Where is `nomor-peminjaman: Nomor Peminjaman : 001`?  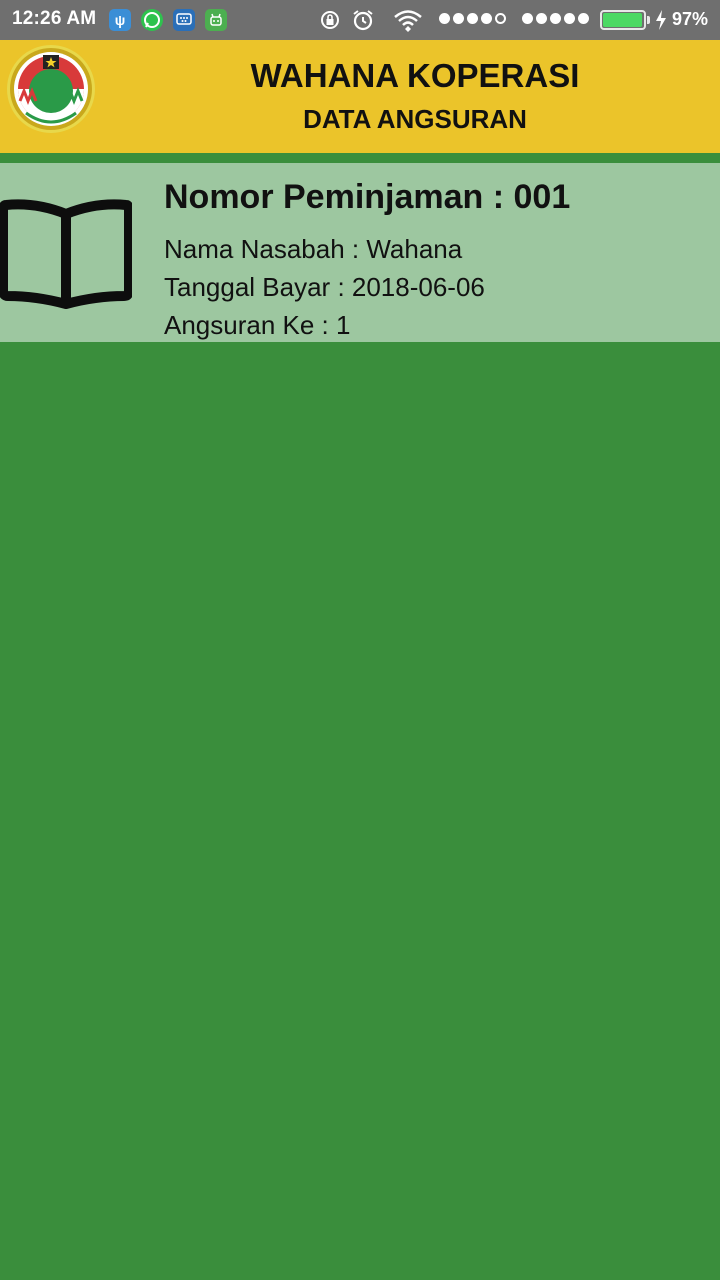 nomor-peminjaman: Nomor Peminjaman : 001 is located at coordinates (367, 197).